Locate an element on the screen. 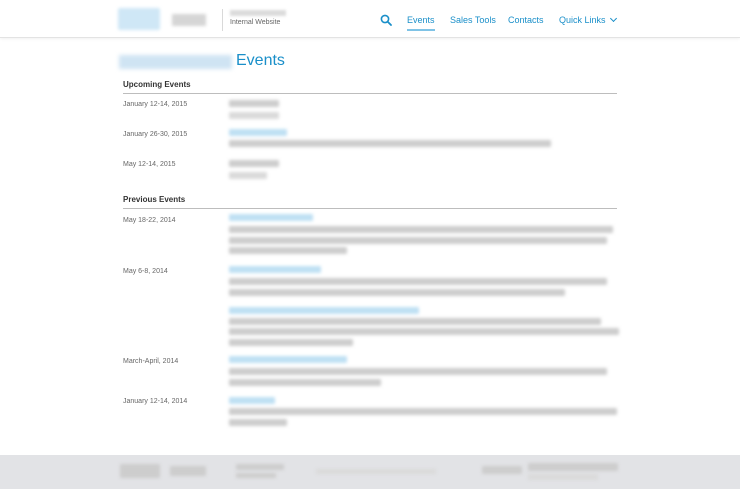 This screenshot has width=740, height=489. event-date: May 12-14, 2015 is located at coordinates (149, 164).